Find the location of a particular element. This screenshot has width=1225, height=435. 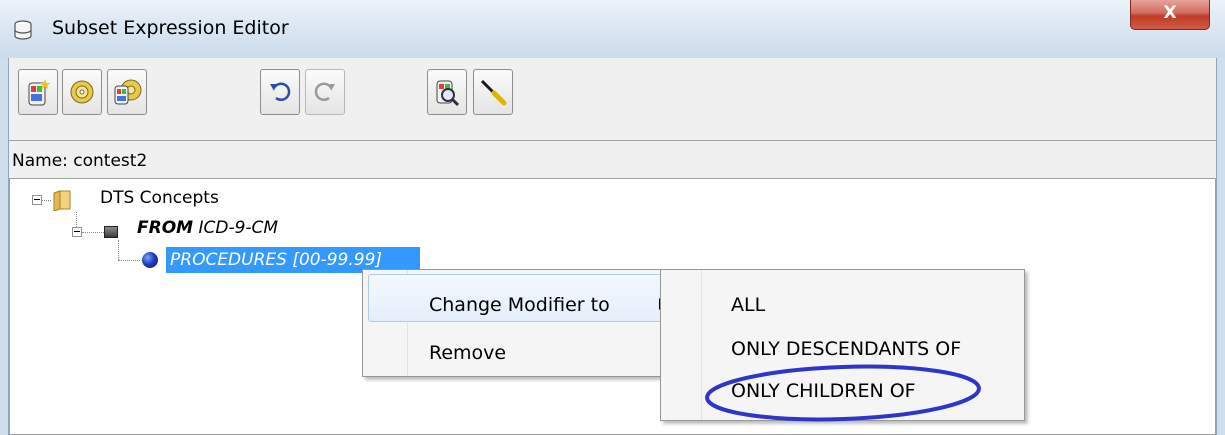

disc-icon is located at coordinates (82, 92).